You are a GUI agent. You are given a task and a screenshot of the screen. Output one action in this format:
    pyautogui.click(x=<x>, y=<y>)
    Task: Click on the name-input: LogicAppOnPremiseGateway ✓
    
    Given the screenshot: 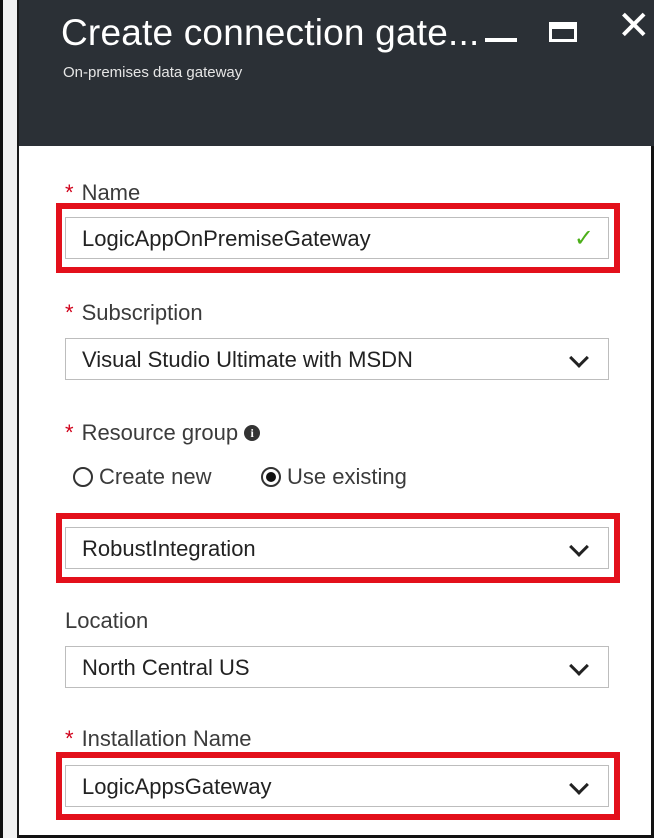 What is the action you would take?
    pyautogui.click(x=337, y=238)
    